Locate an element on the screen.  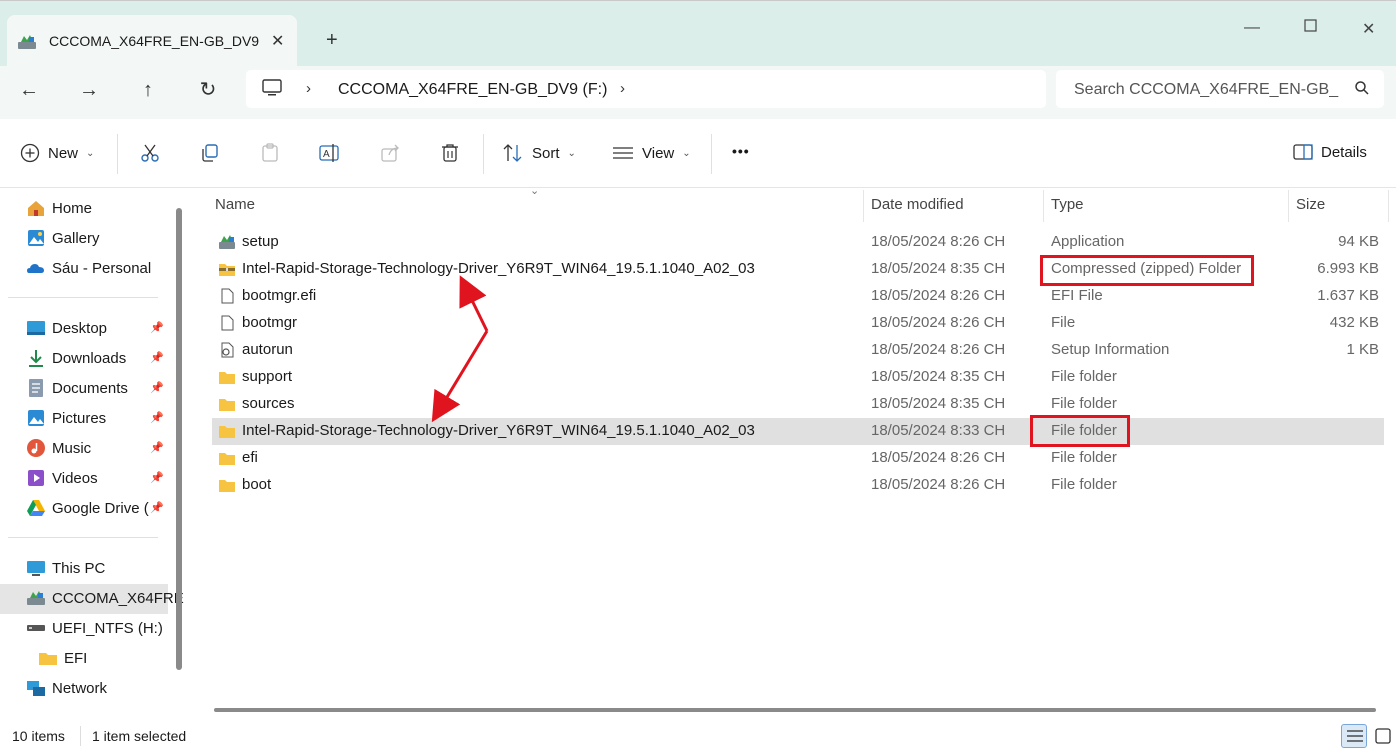
file-type: EFI File is located at coordinates (1077, 295).